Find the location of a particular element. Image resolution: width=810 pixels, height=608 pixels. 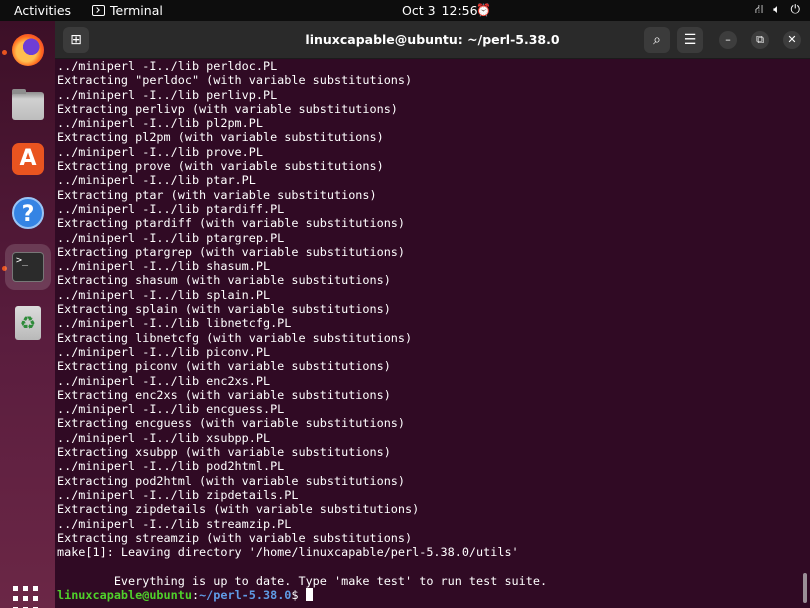

dock-item-trash: ♻ is located at coordinates (28, 323).